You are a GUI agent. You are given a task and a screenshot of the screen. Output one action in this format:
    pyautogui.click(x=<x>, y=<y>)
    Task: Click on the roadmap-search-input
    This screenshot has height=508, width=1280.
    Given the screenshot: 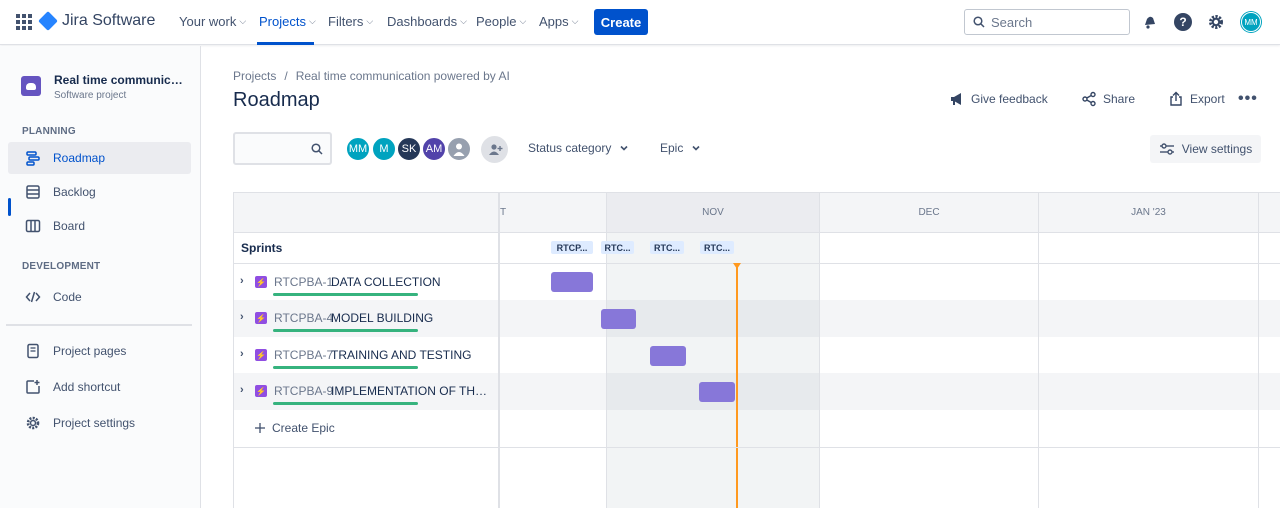 What is the action you would take?
    pyautogui.click(x=282, y=148)
    